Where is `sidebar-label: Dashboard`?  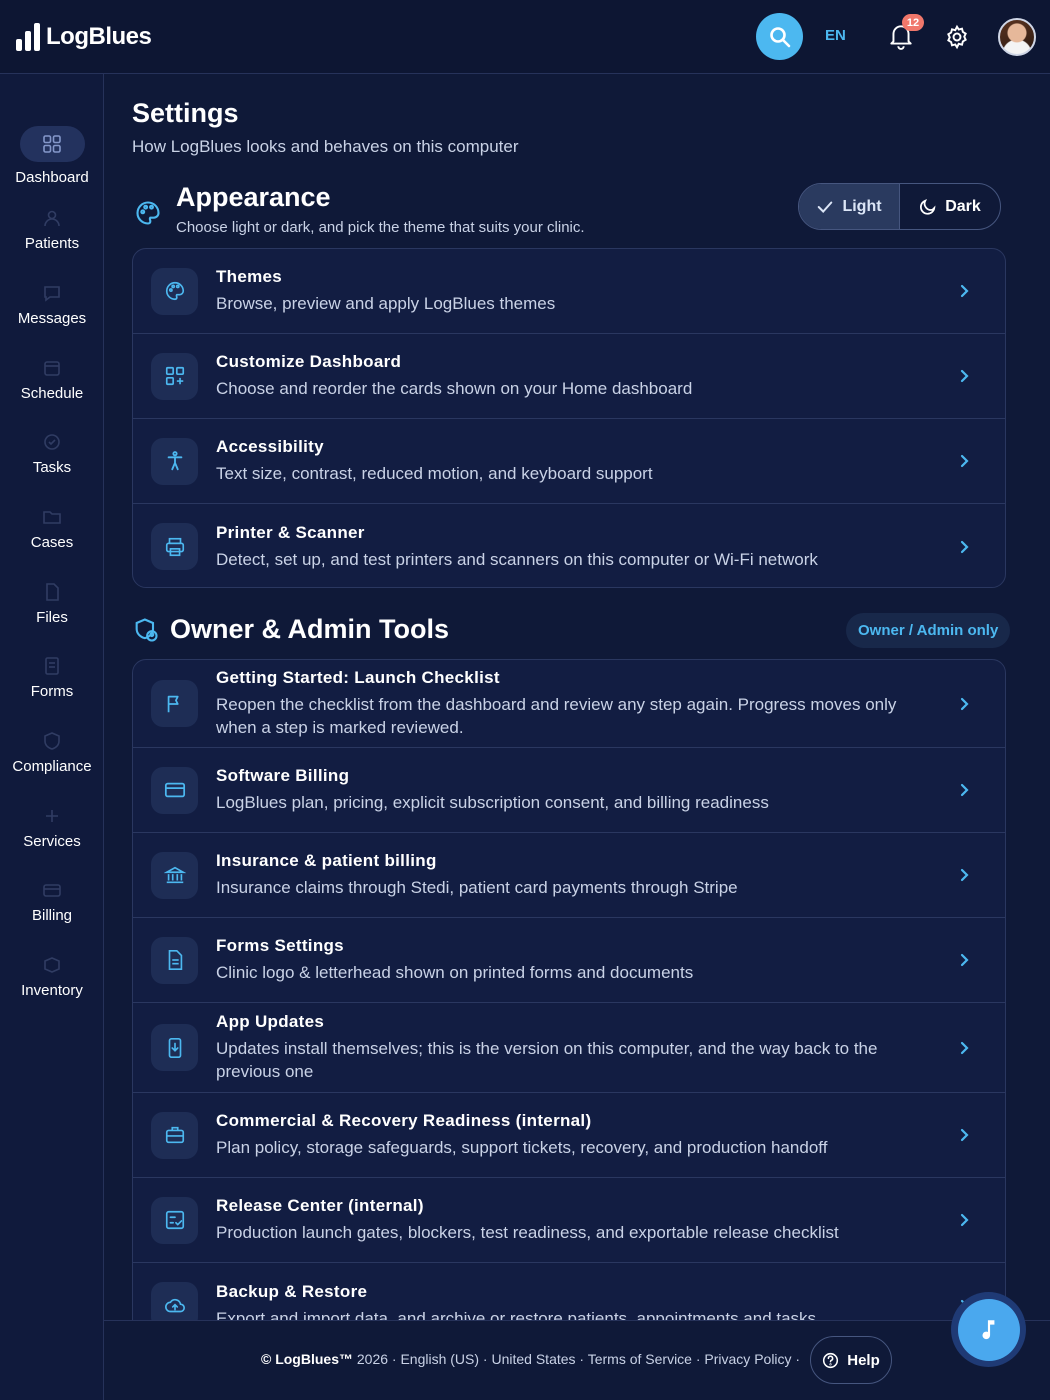
sidebar-label: Dashboard is located at coordinates (52, 177).